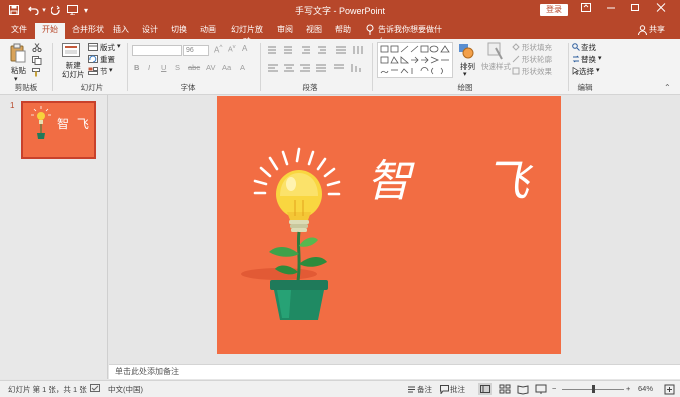 Image resolution: width=680 pixels, height=397 pixels. Describe the element at coordinates (104, 71) in the screenshot. I see `section-button: 节` at that location.